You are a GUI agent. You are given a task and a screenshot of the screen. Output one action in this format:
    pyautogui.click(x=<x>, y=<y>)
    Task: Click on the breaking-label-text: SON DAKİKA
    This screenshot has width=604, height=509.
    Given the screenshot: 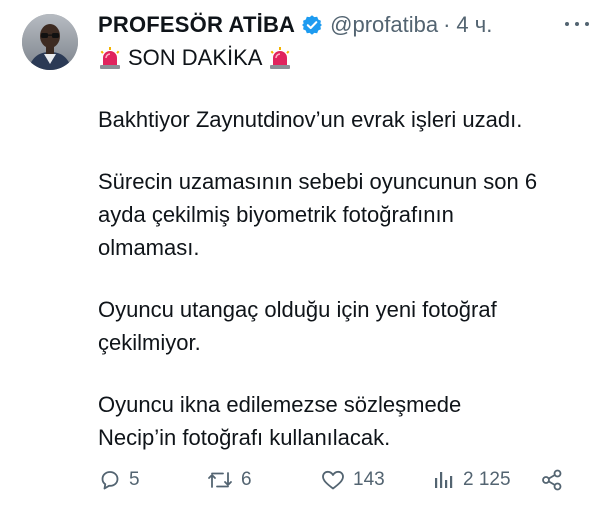 What is the action you would take?
    pyautogui.click(x=195, y=57)
    